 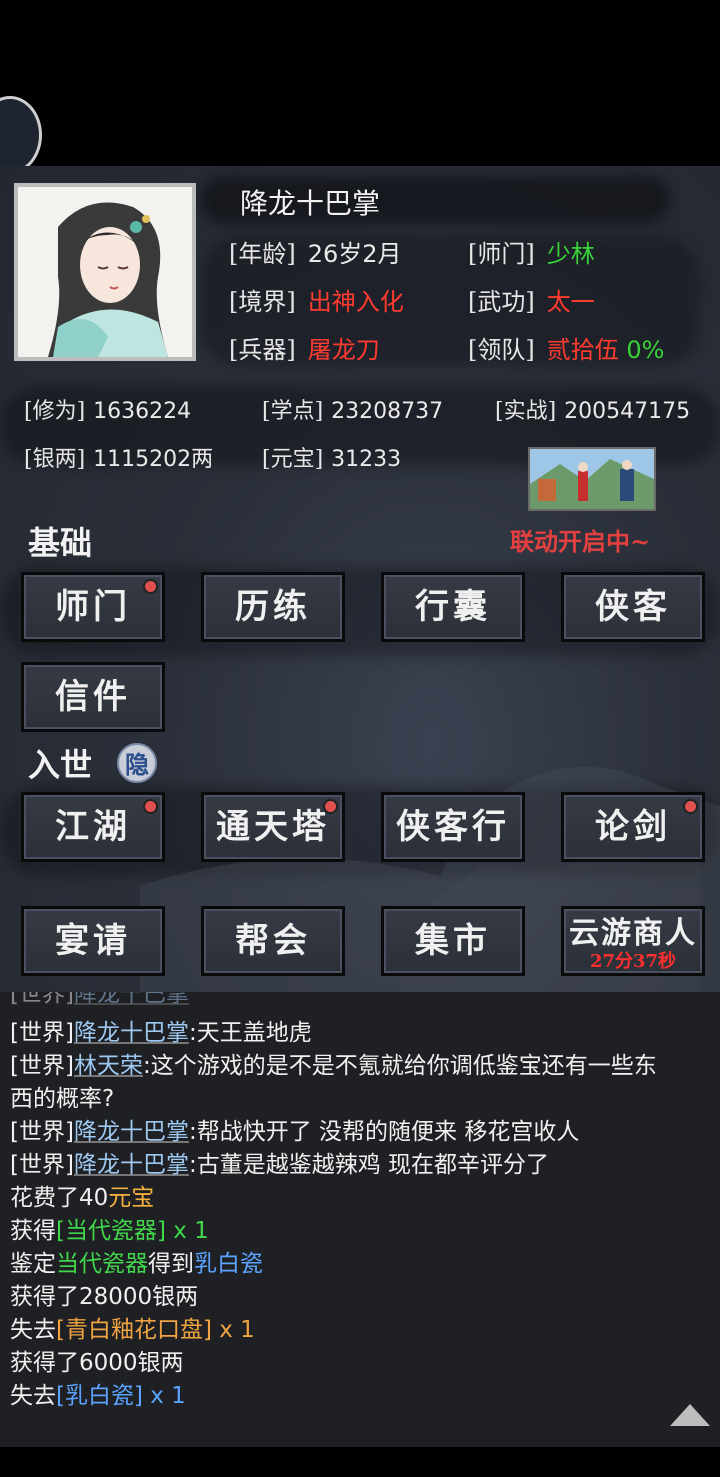 I want to click on market-button-label: 集市, so click(x=453, y=941).